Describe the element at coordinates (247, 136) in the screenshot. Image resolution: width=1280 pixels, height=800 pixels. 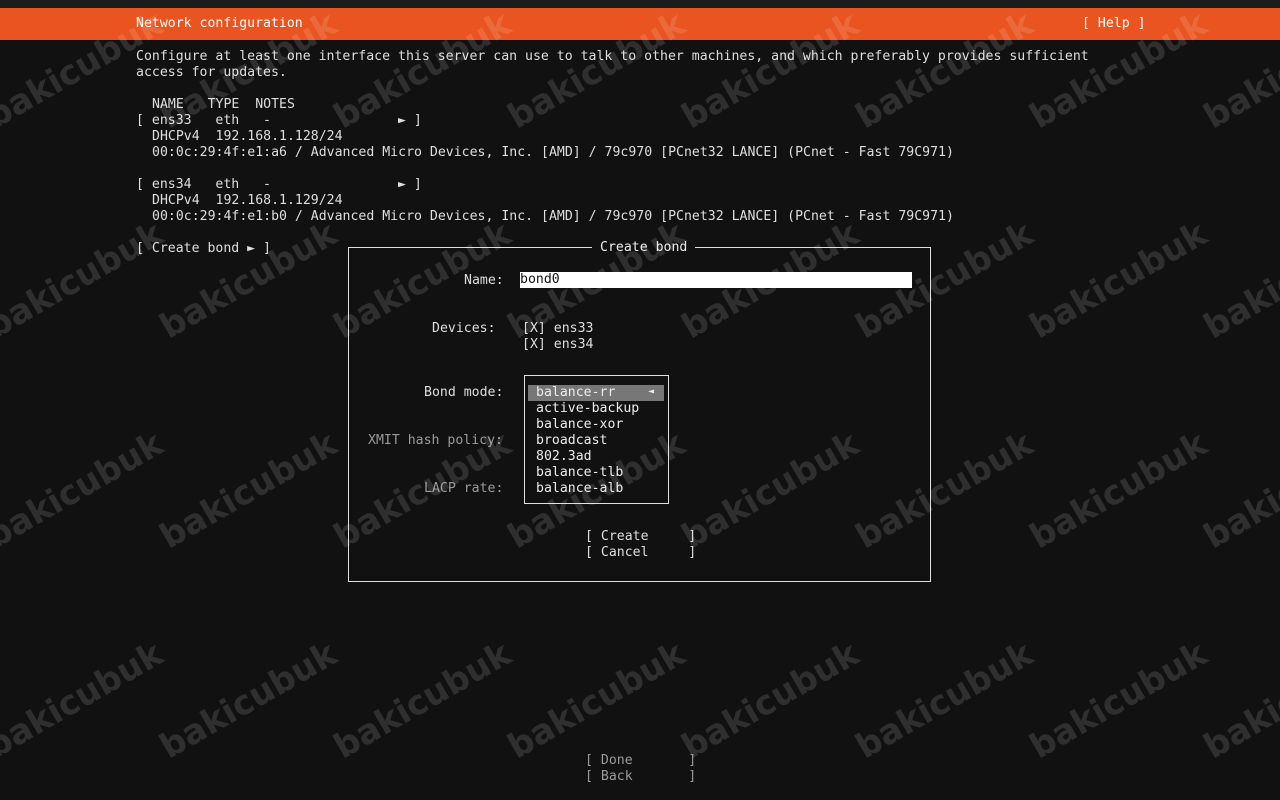
I see `interface-address: DHCPv4 192.168.1.128/24` at that location.